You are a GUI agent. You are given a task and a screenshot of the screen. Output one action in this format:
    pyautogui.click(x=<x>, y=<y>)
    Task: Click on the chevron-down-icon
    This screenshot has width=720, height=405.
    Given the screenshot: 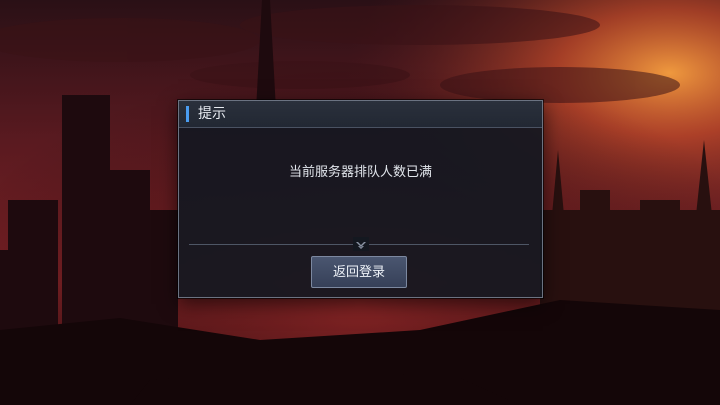 What is the action you would take?
    pyautogui.click(x=361, y=244)
    